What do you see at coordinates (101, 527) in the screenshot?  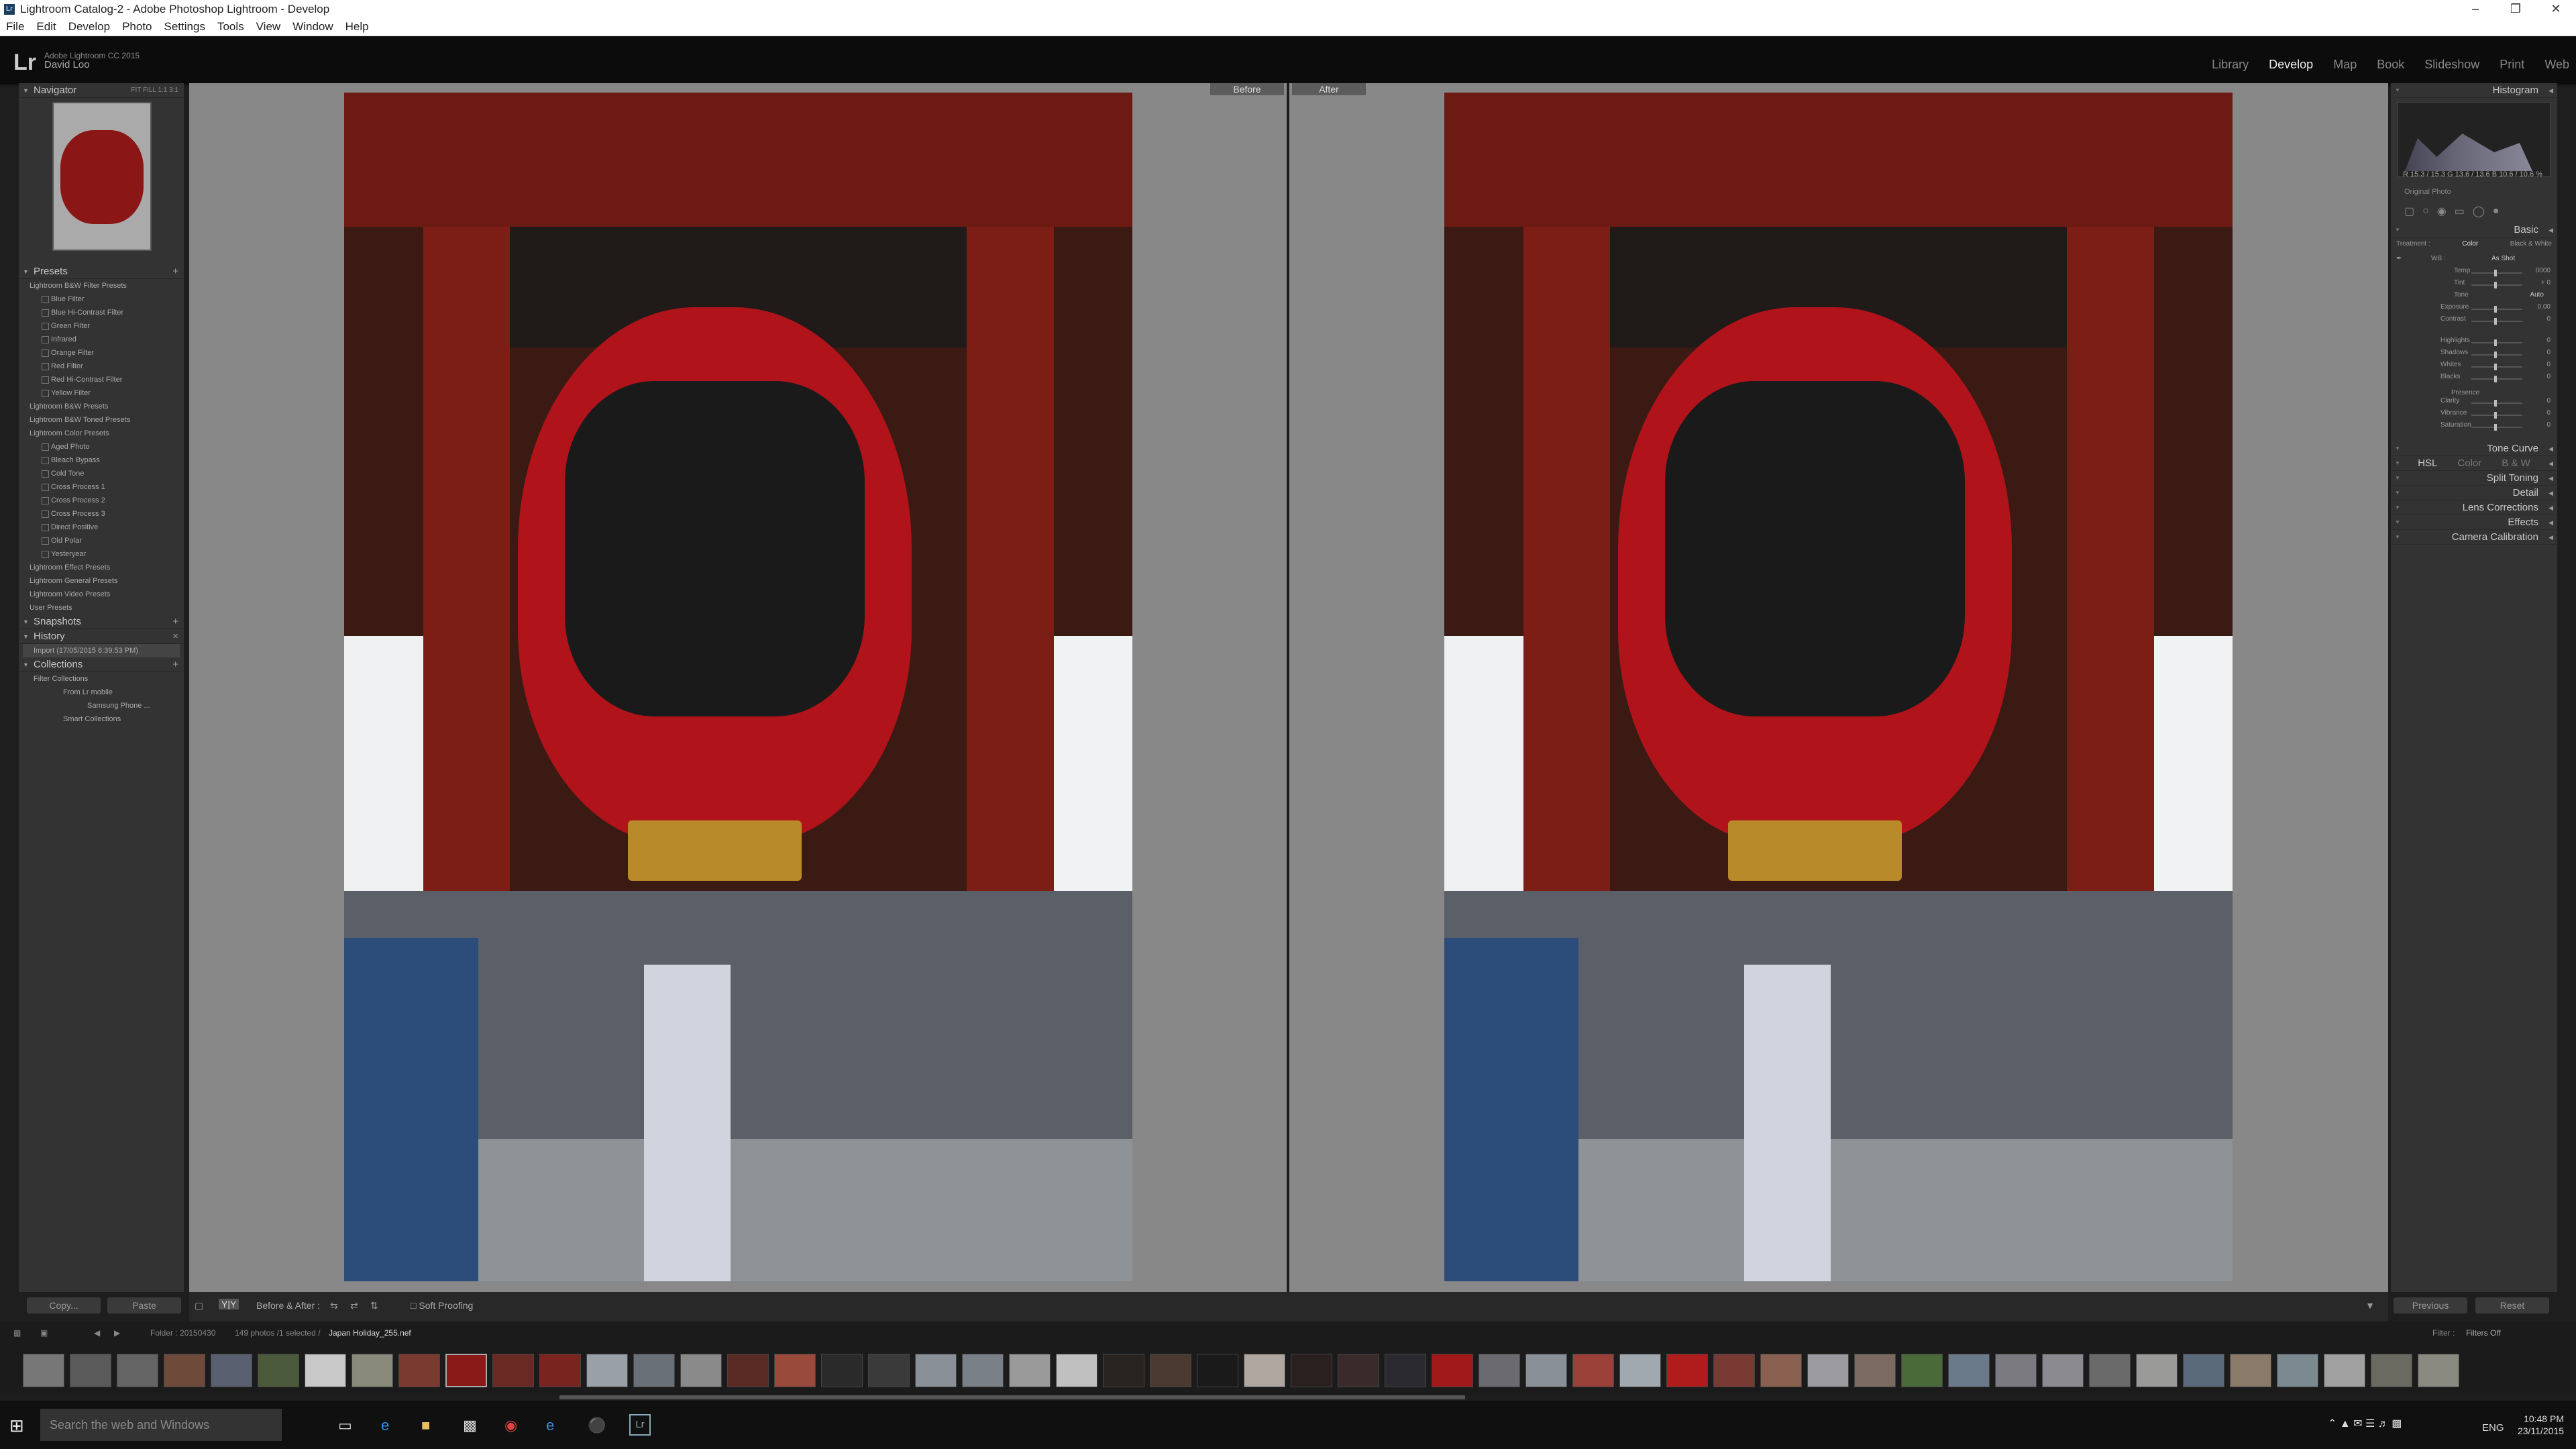 I see `preset-item: Direct Positive` at bounding box center [101, 527].